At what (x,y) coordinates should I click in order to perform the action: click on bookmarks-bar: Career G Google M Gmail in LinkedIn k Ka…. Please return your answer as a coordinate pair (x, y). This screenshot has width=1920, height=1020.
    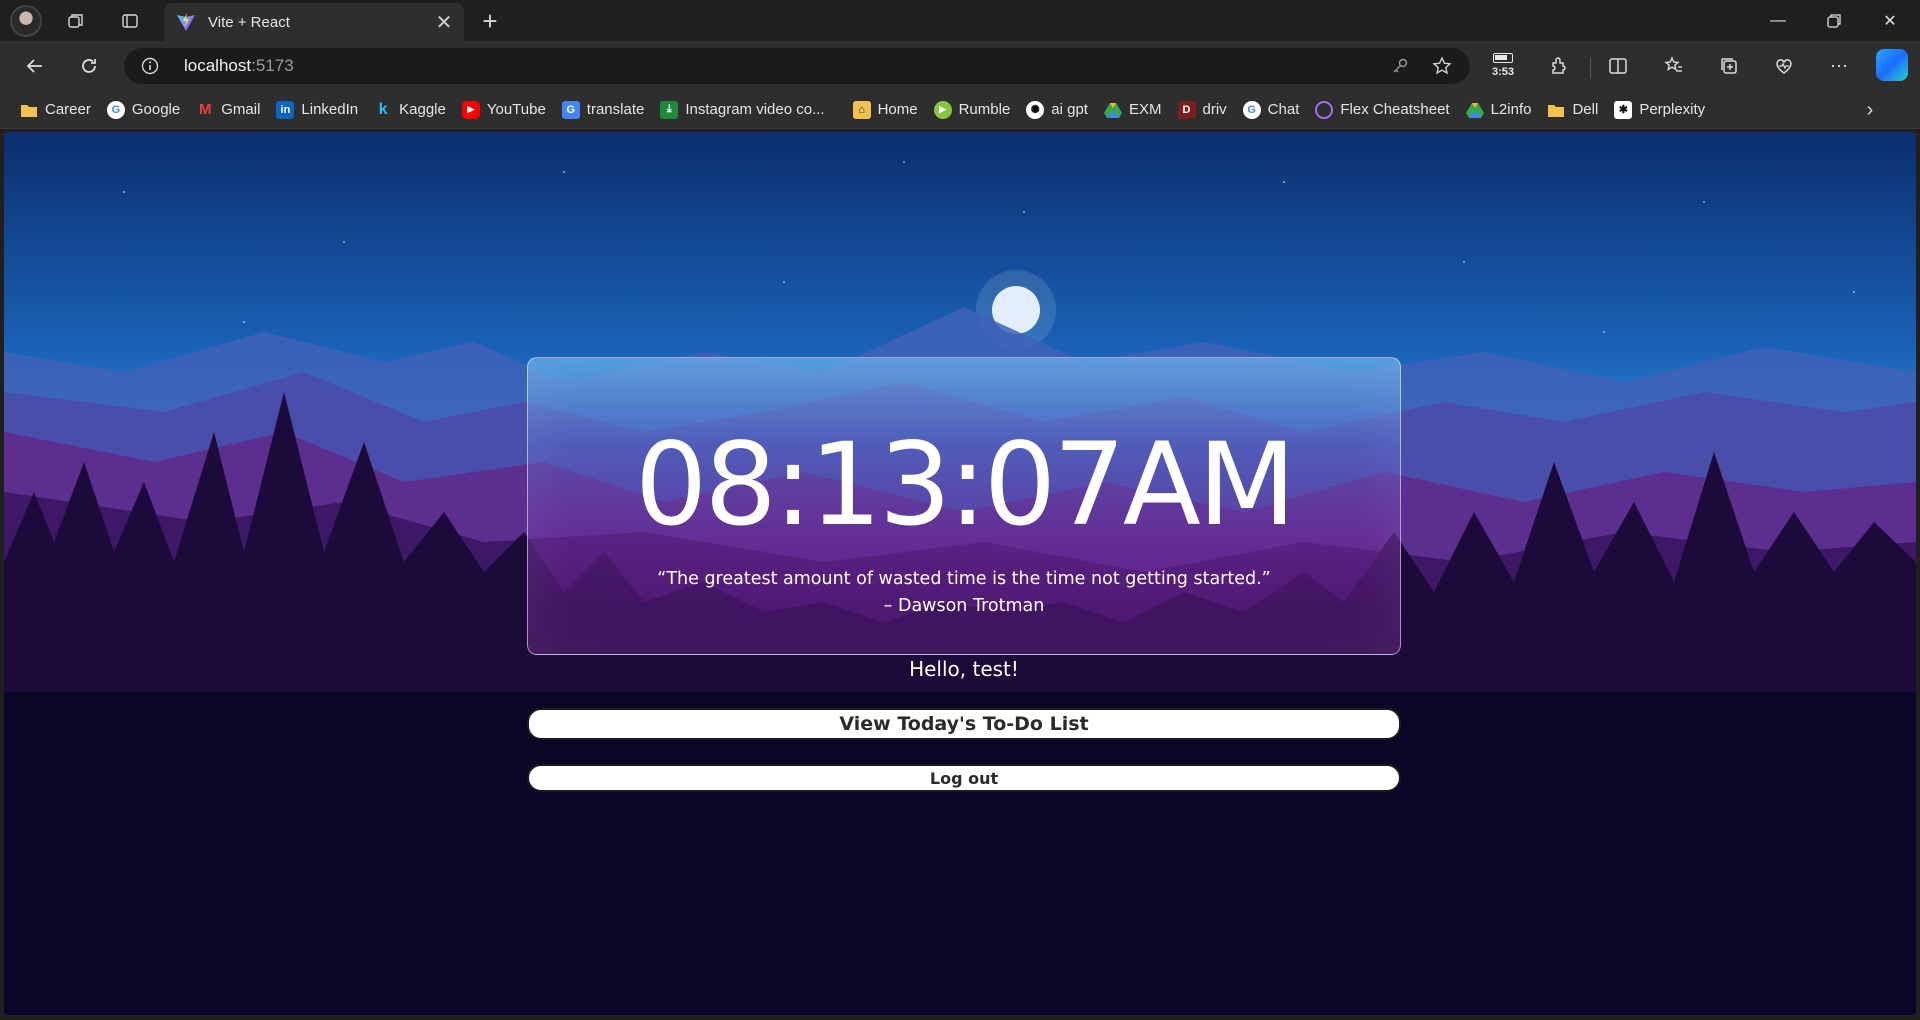
    Looking at the image, I should click on (960, 110).